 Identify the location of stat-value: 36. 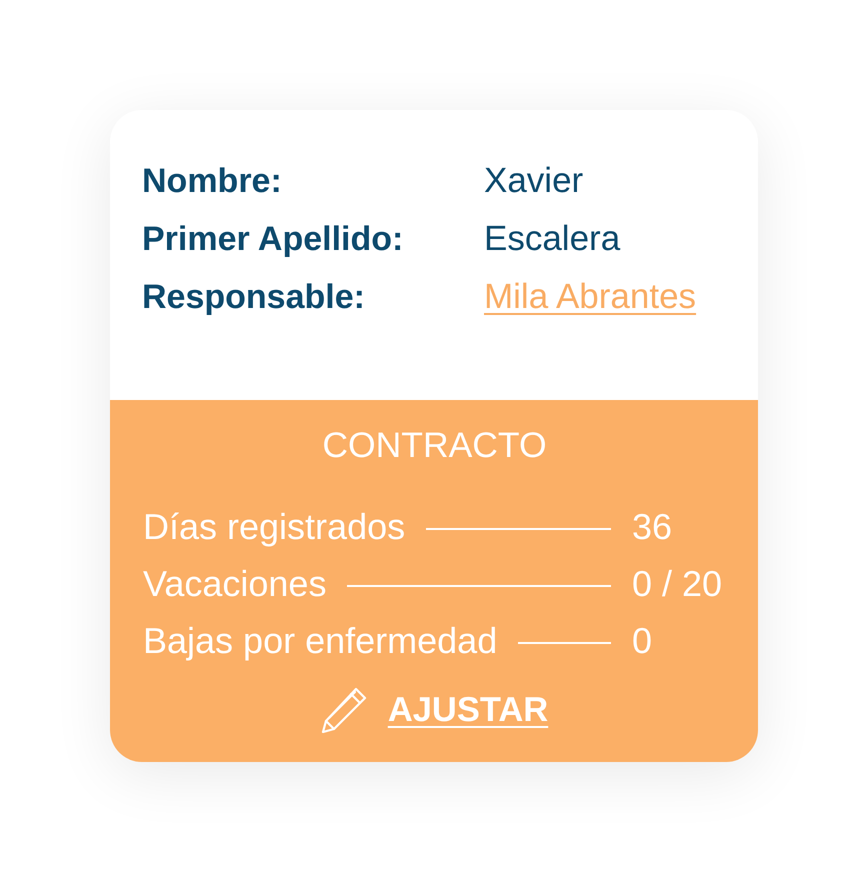
(653, 527).